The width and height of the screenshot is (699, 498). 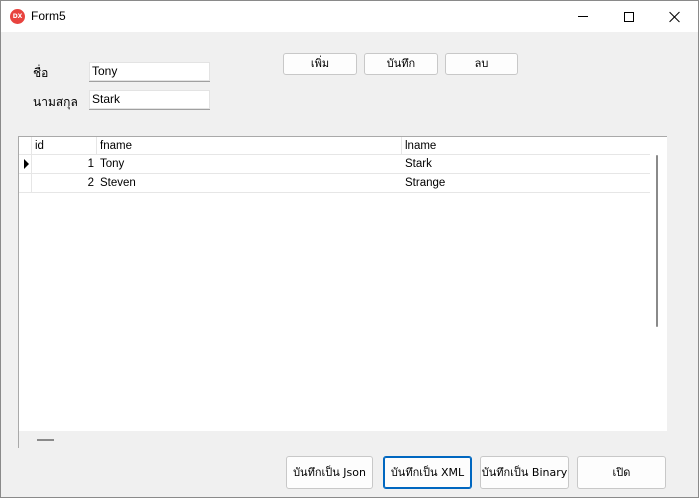 I want to click on column-header-fname: fname, so click(x=249, y=146).